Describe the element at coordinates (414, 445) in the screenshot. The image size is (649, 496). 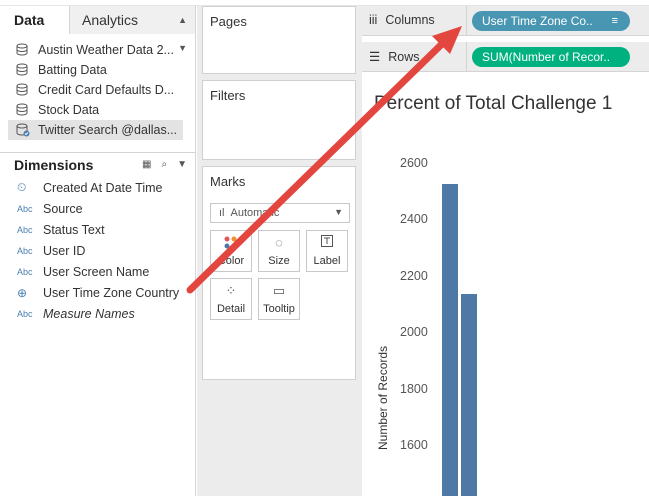
I see `y-tick-label: 1600` at that location.